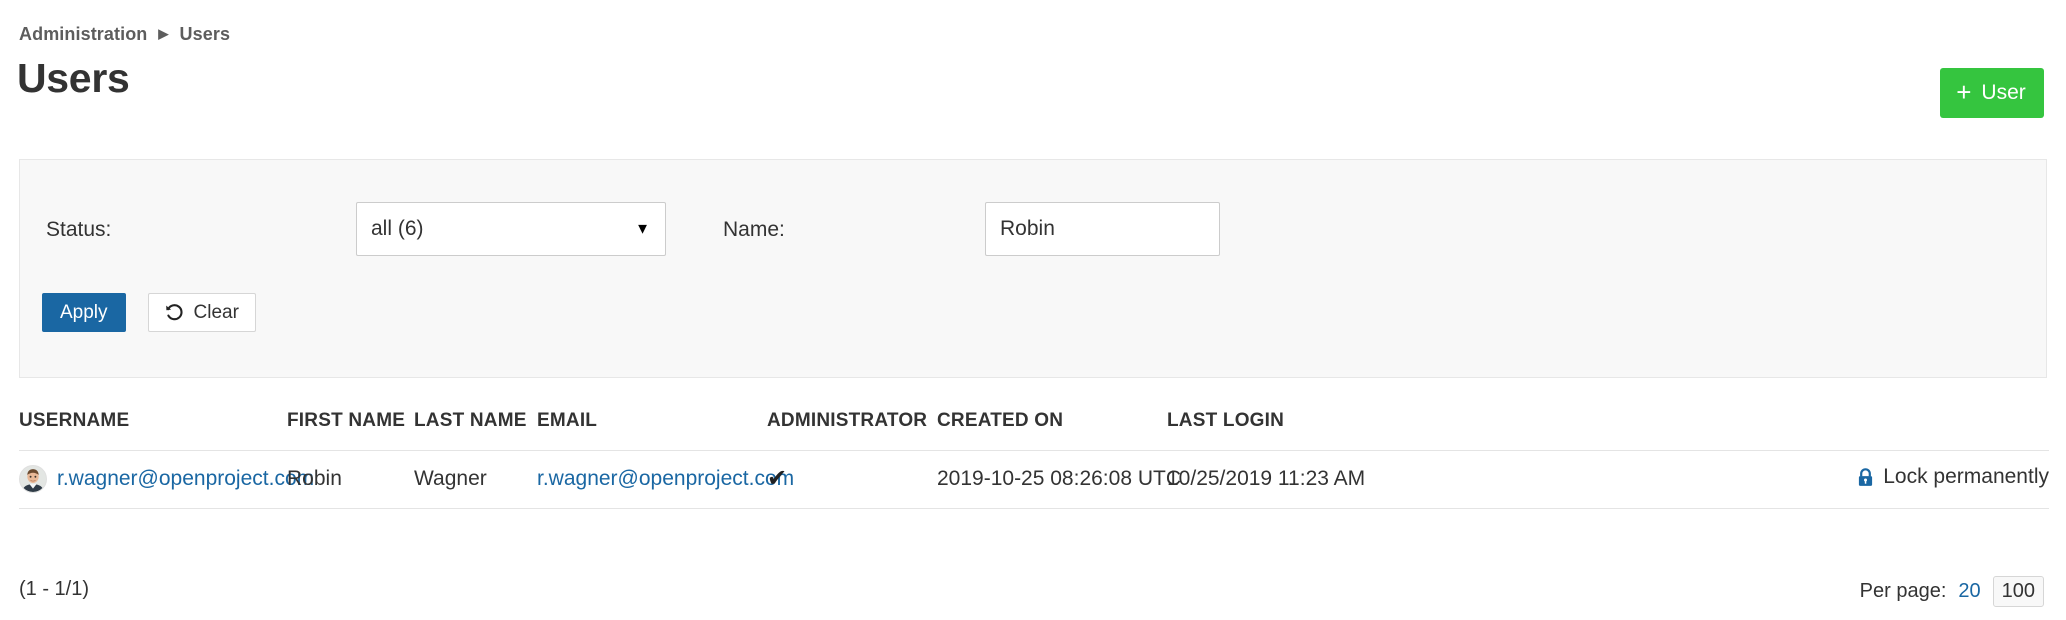 Image resolution: width=2066 pixels, height=620 pixels. Describe the element at coordinates (2003, 92) in the screenshot. I see `add-user-button-label: User` at that location.